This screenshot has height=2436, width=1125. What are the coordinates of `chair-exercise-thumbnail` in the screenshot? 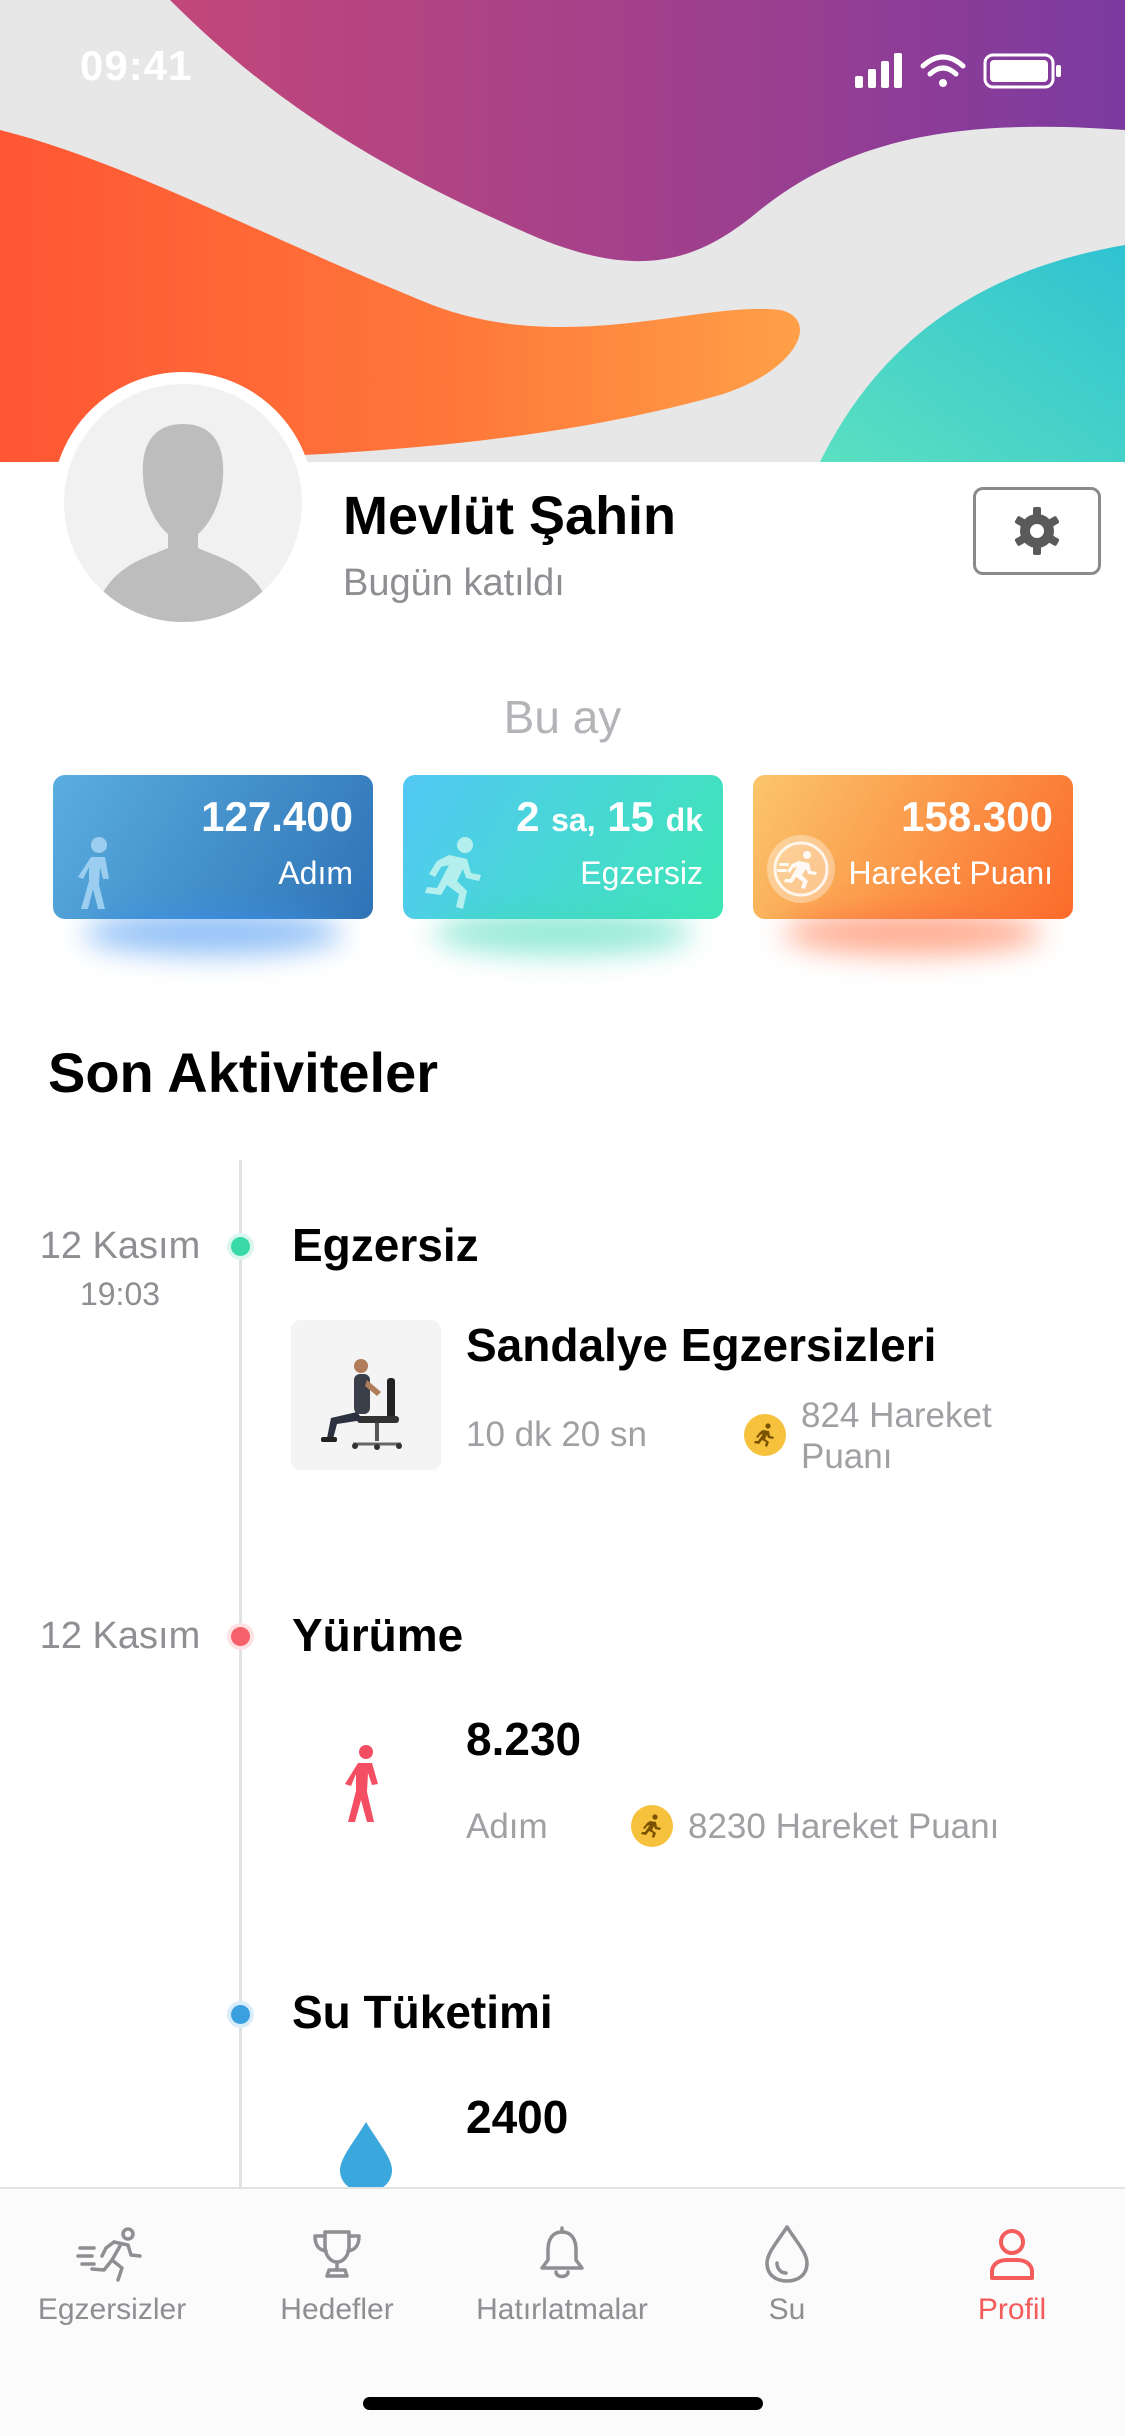 It's located at (366, 1395).